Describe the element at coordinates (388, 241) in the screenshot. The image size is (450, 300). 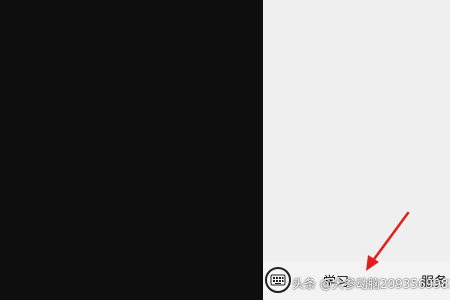
I see `red-arrow-annotation` at that location.